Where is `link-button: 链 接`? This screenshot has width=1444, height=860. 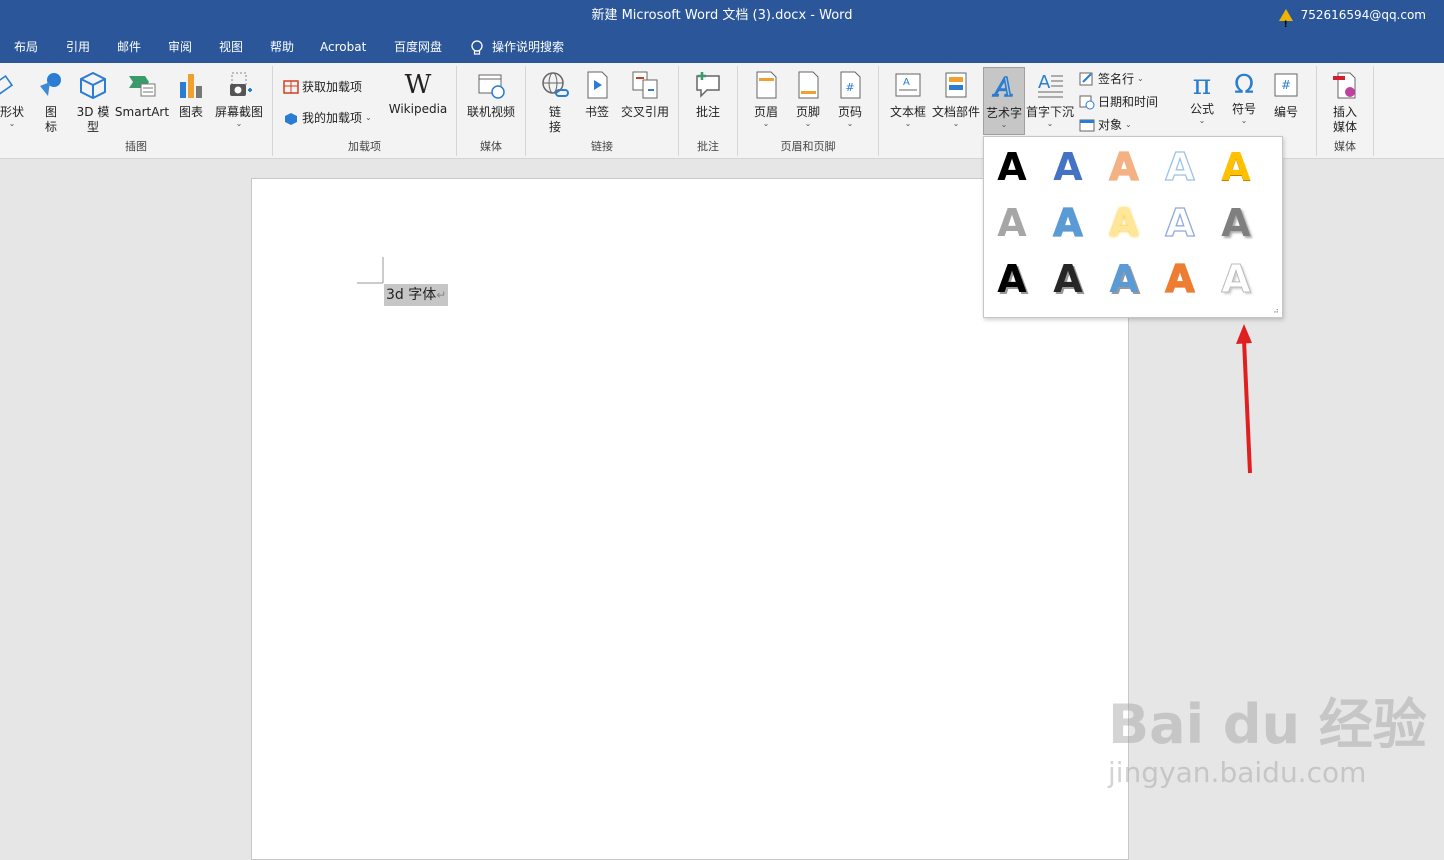
link-button: 链 接 is located at coordinates (555, 102).